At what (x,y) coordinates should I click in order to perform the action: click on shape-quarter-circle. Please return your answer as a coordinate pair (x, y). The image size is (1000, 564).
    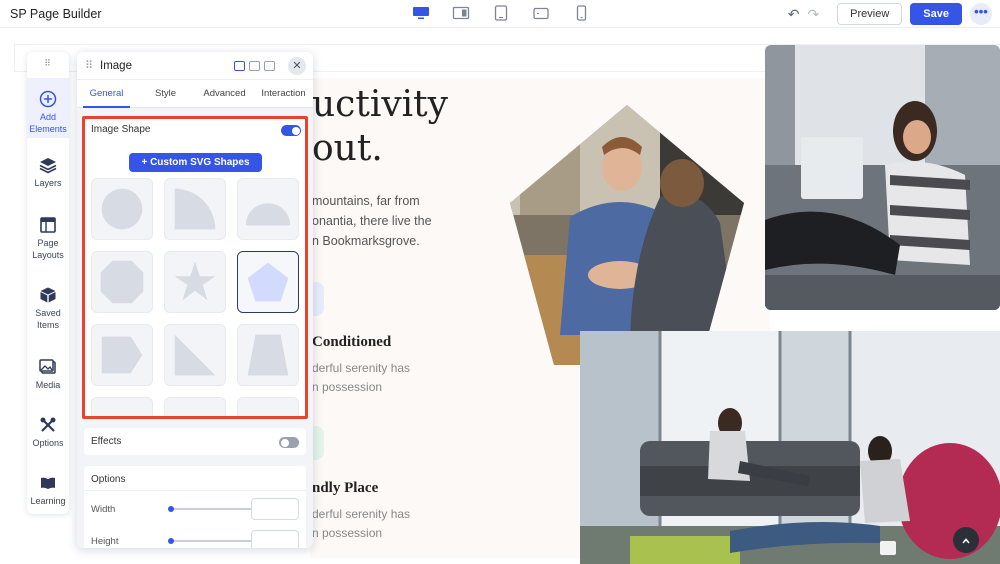
    Looking at the image, I should click on (195, 209).